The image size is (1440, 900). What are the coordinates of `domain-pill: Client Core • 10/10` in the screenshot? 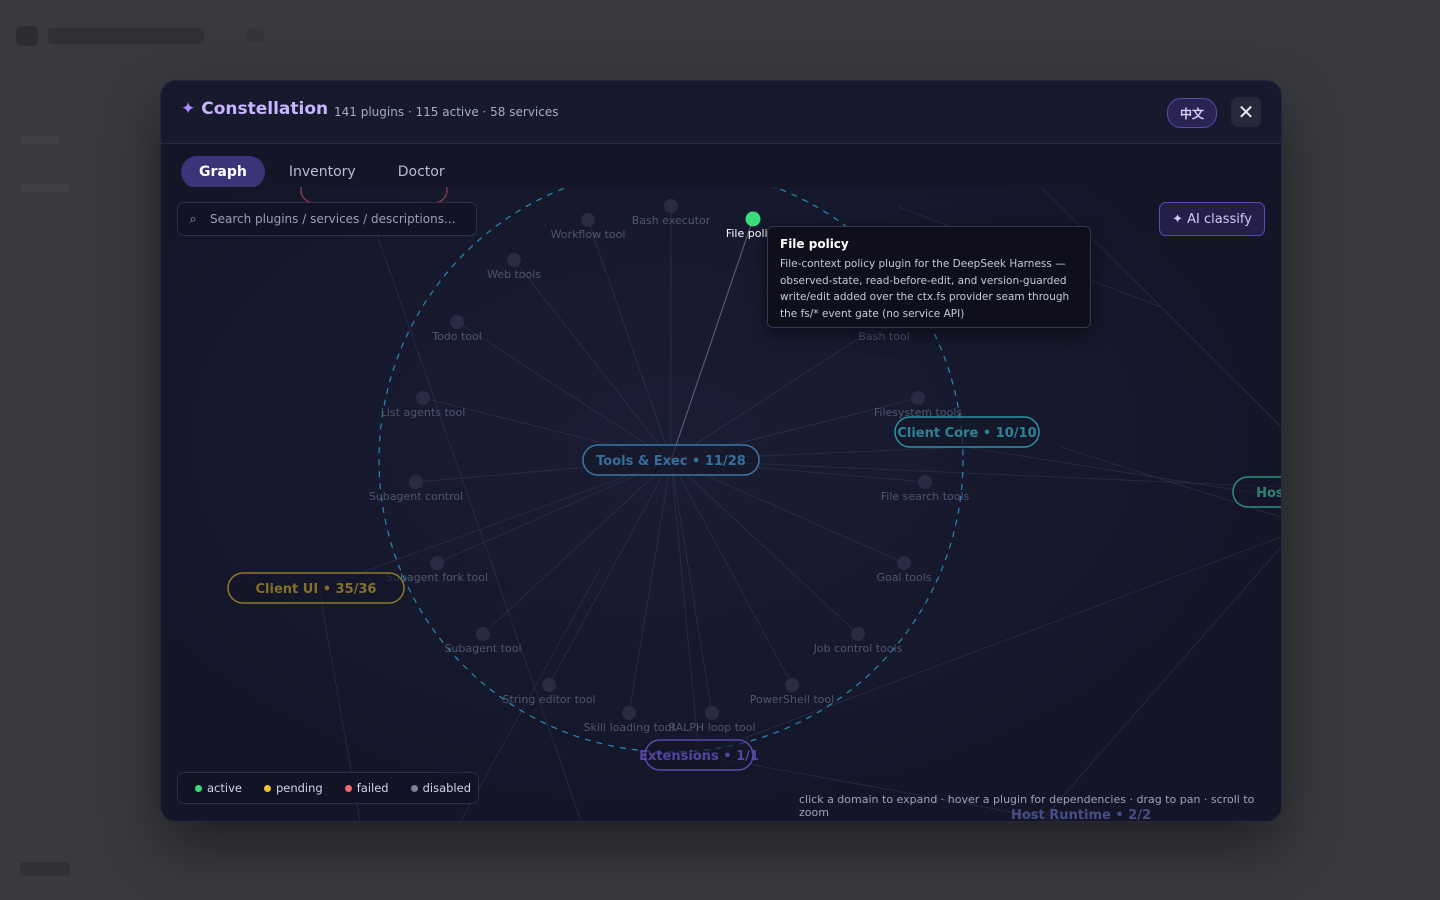 It's located at (967, 432).